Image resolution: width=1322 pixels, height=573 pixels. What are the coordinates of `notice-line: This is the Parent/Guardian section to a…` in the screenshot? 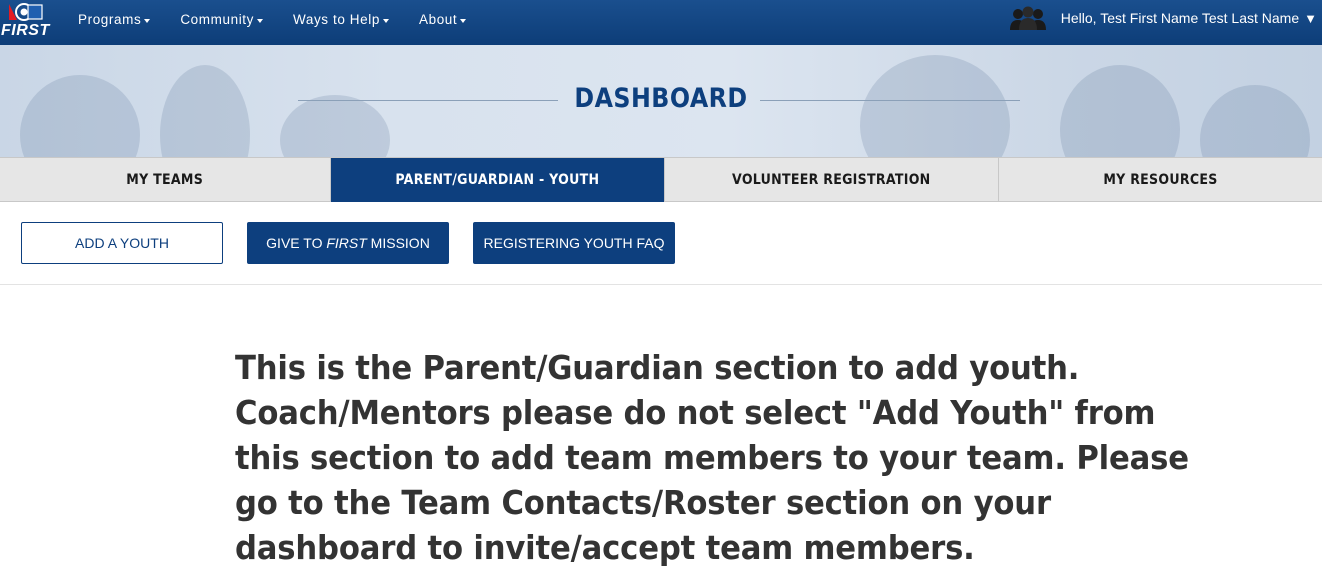 It's located at (657, 367).